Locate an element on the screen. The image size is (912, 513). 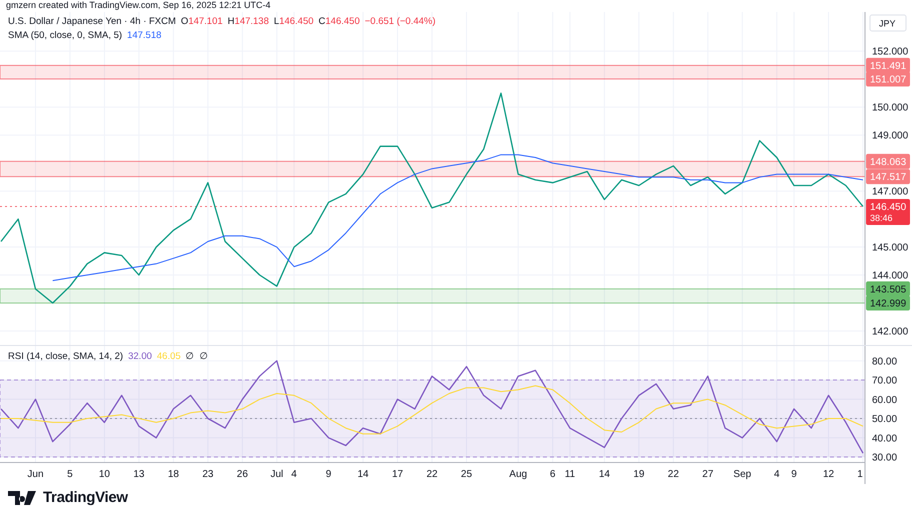
axis-label: 80.00 is located at coordinates (885, 362).